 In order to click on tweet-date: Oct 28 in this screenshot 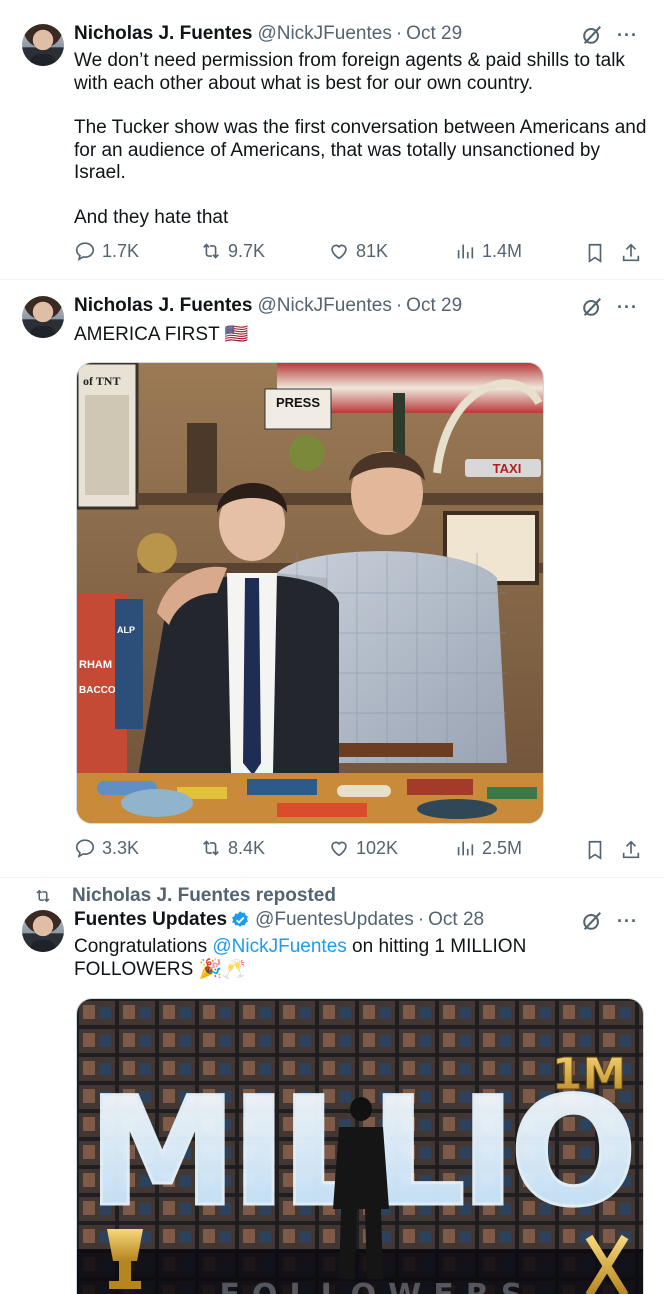, I will do `click(456, 920)`.